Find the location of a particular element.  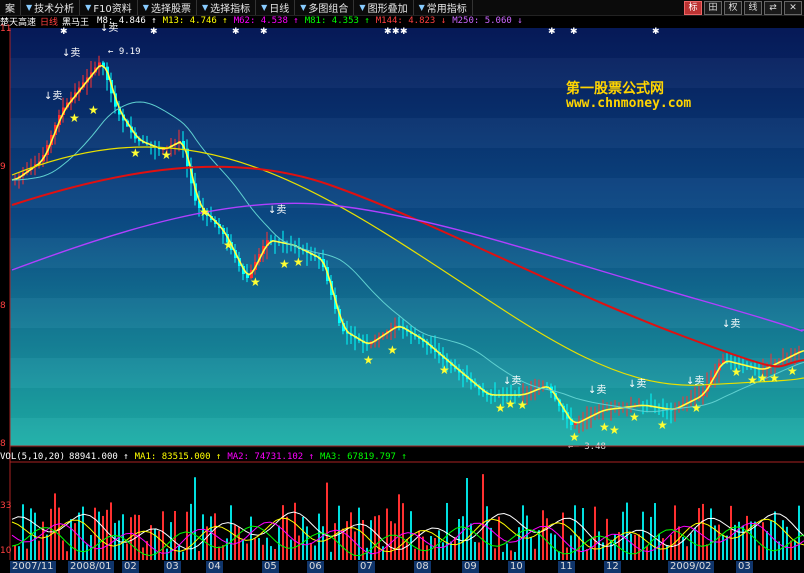

volume-axis-label: 33 is located at coordinates (5, 506).